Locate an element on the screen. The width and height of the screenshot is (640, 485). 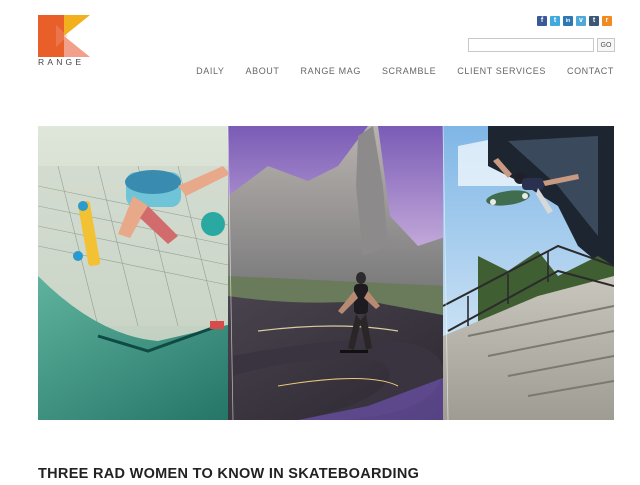
tumblr-icon: t is located at coordinates (594, 21).